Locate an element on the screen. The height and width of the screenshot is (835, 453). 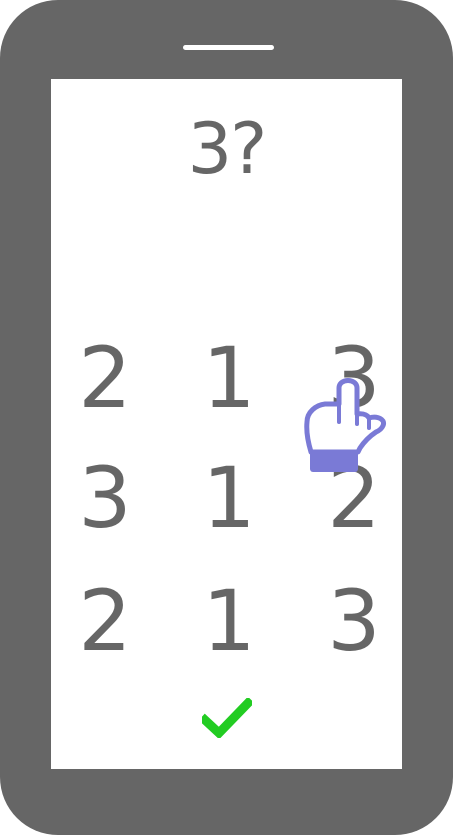
check-icon is located at coordinates (226, 718).